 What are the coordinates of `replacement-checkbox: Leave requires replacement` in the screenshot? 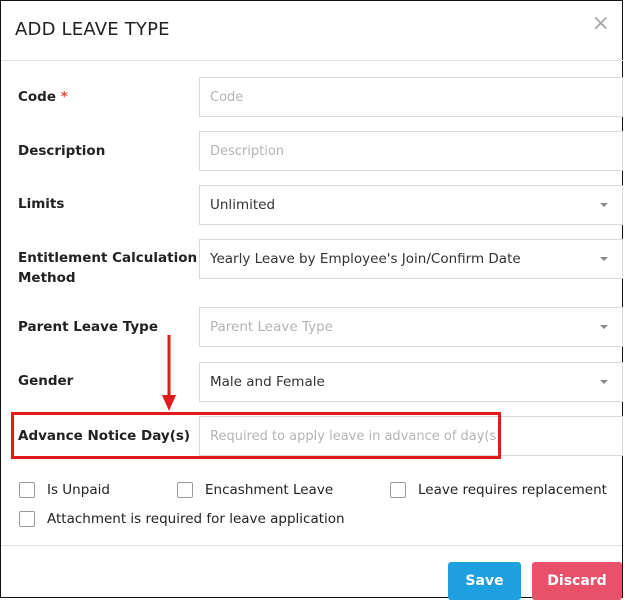 It's located at (498, 490).